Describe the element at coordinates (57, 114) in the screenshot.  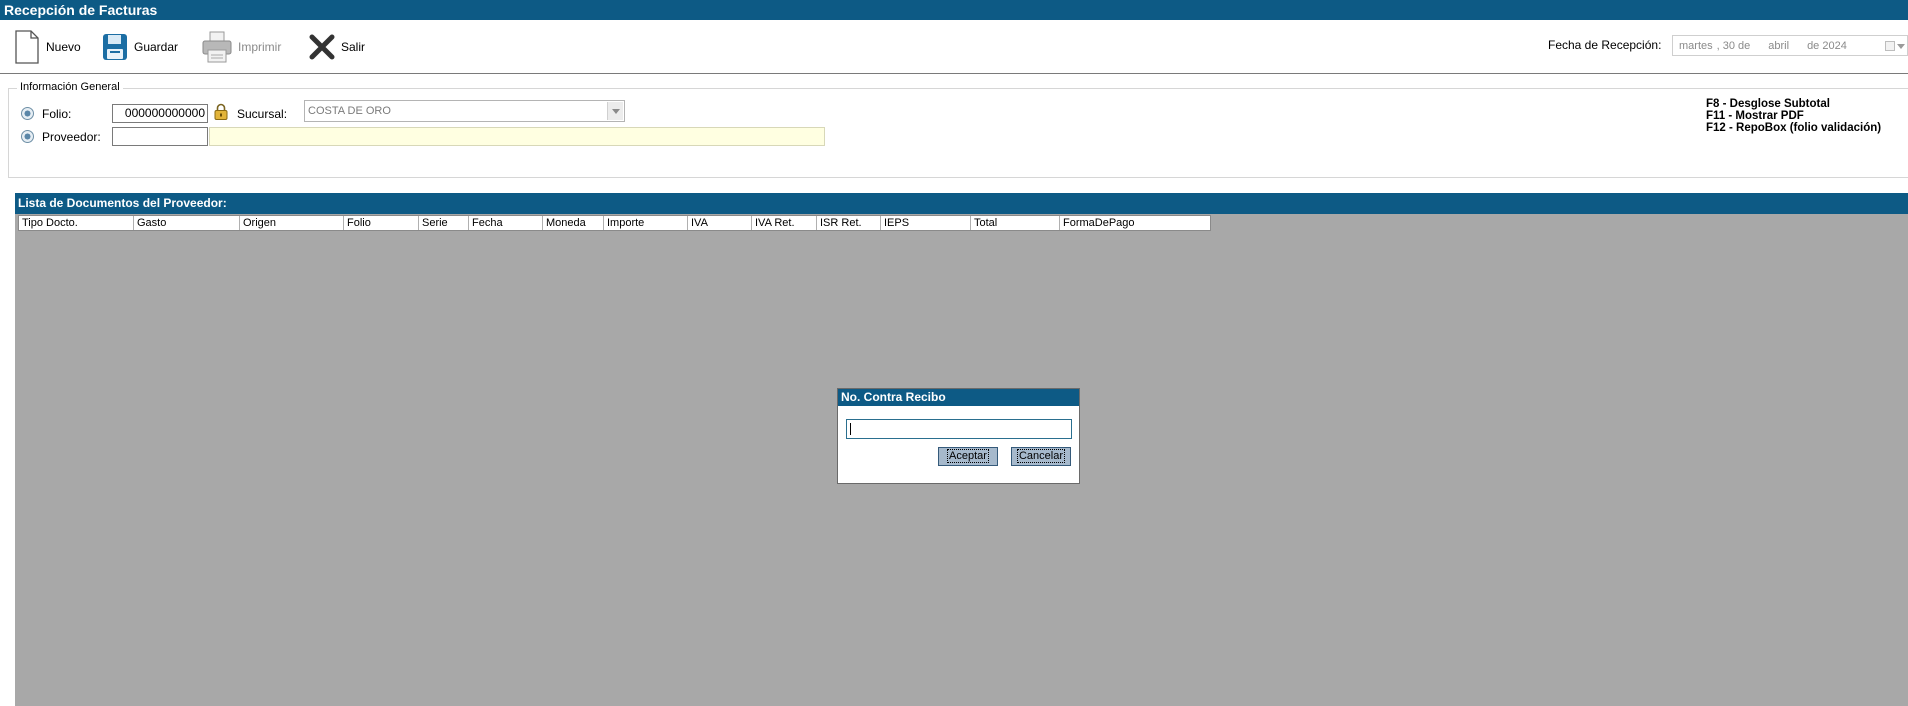
I see `folio-label: Folio:` at that location.